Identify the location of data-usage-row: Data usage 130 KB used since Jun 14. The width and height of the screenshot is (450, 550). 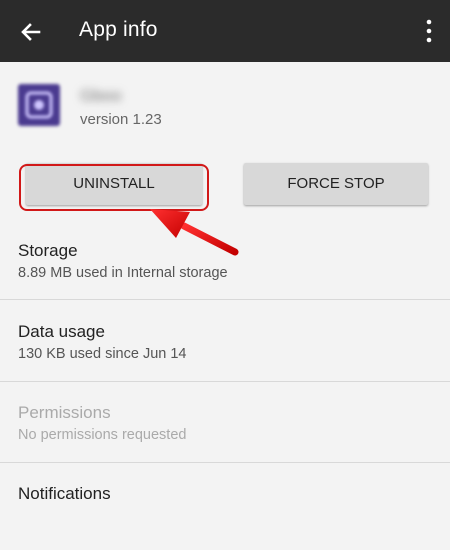
(225, 347).